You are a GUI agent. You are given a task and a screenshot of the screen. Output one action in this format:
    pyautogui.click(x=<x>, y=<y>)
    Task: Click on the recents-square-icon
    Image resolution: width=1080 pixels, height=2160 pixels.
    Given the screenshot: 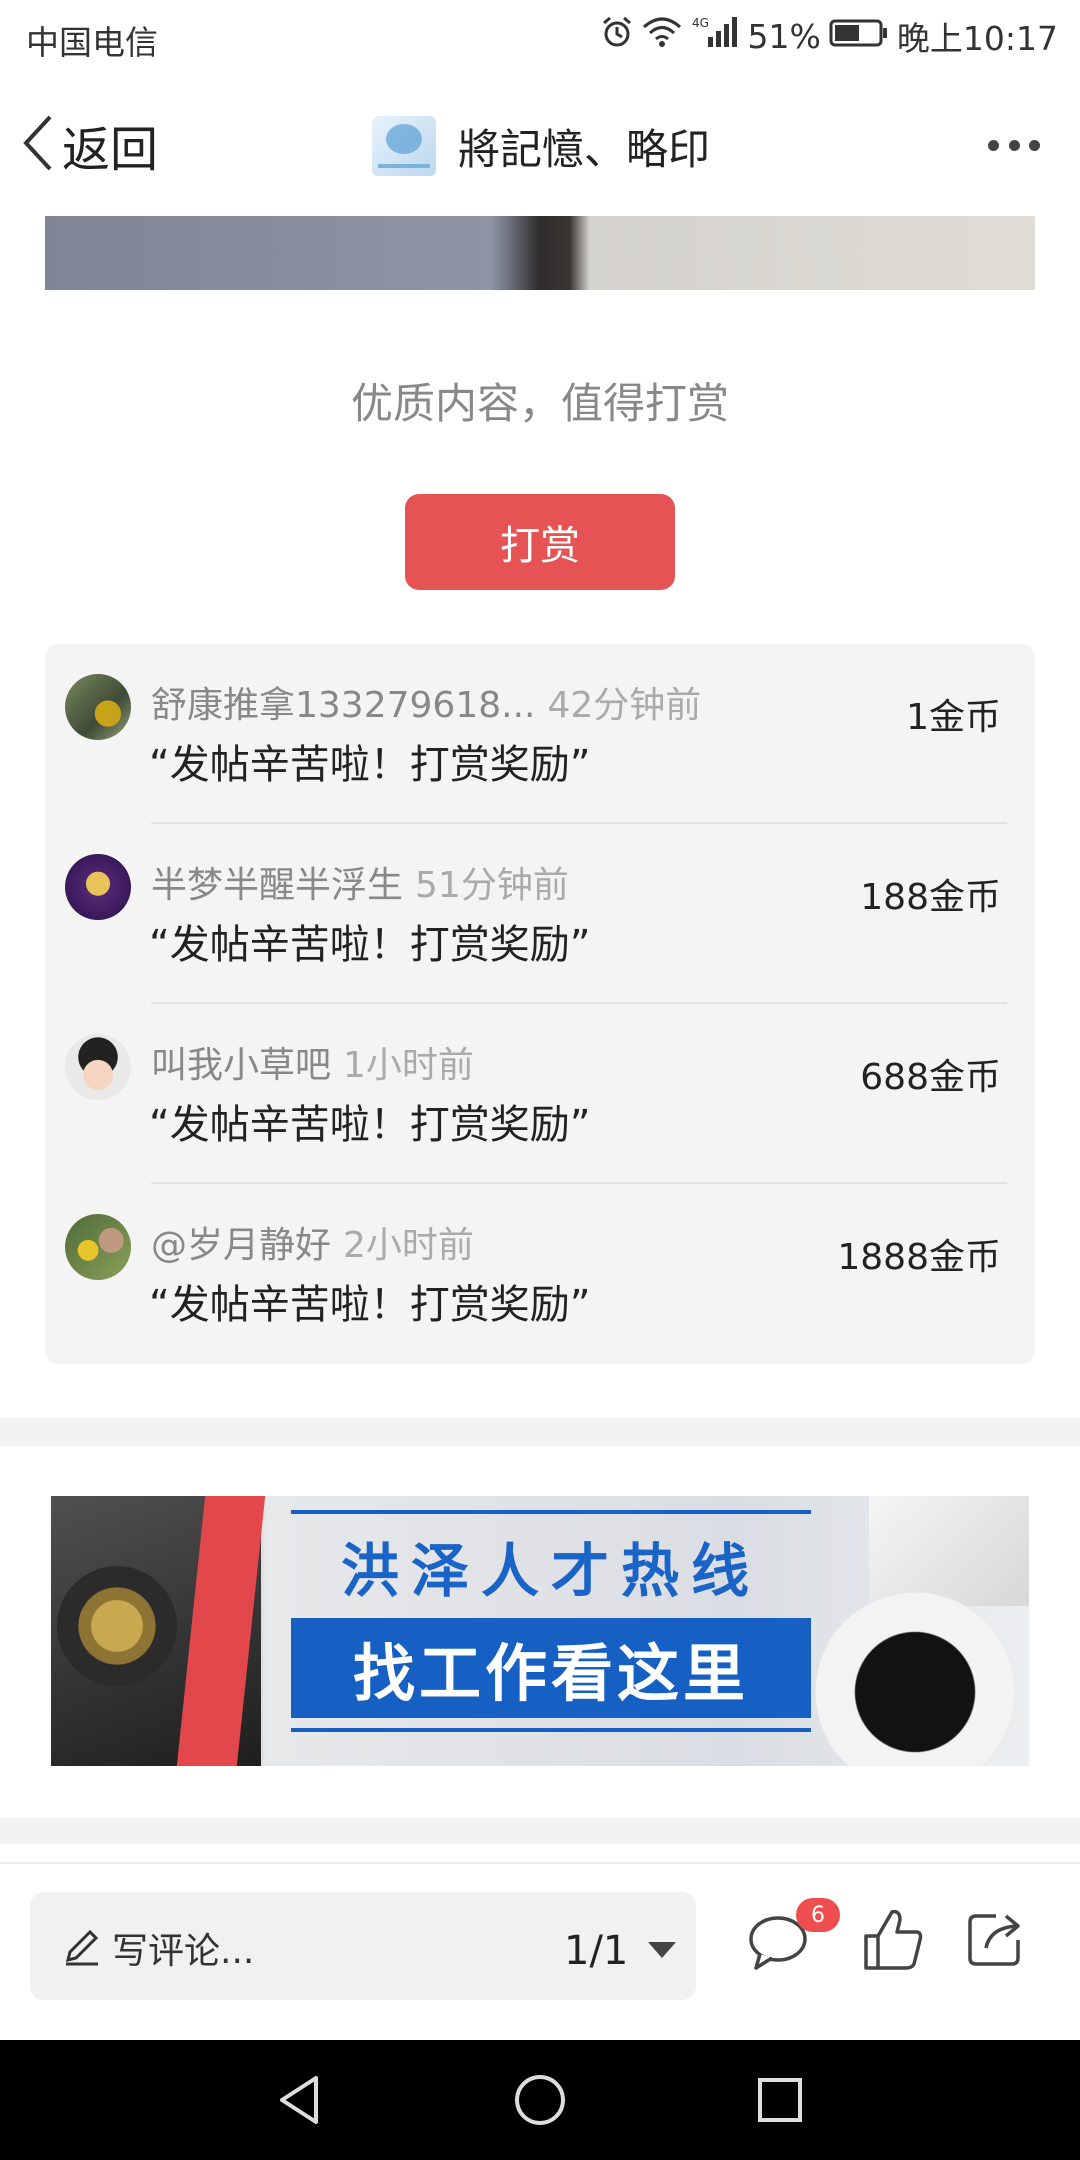 What is the action you would take?
    pyautogui.click(x=780, y=2100)
    